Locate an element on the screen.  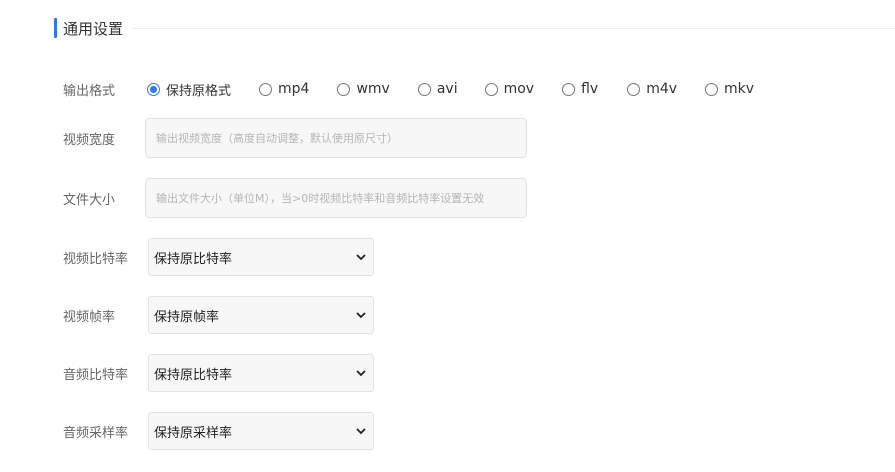
format-option-mov: mov is located at coordinates (509, 89).